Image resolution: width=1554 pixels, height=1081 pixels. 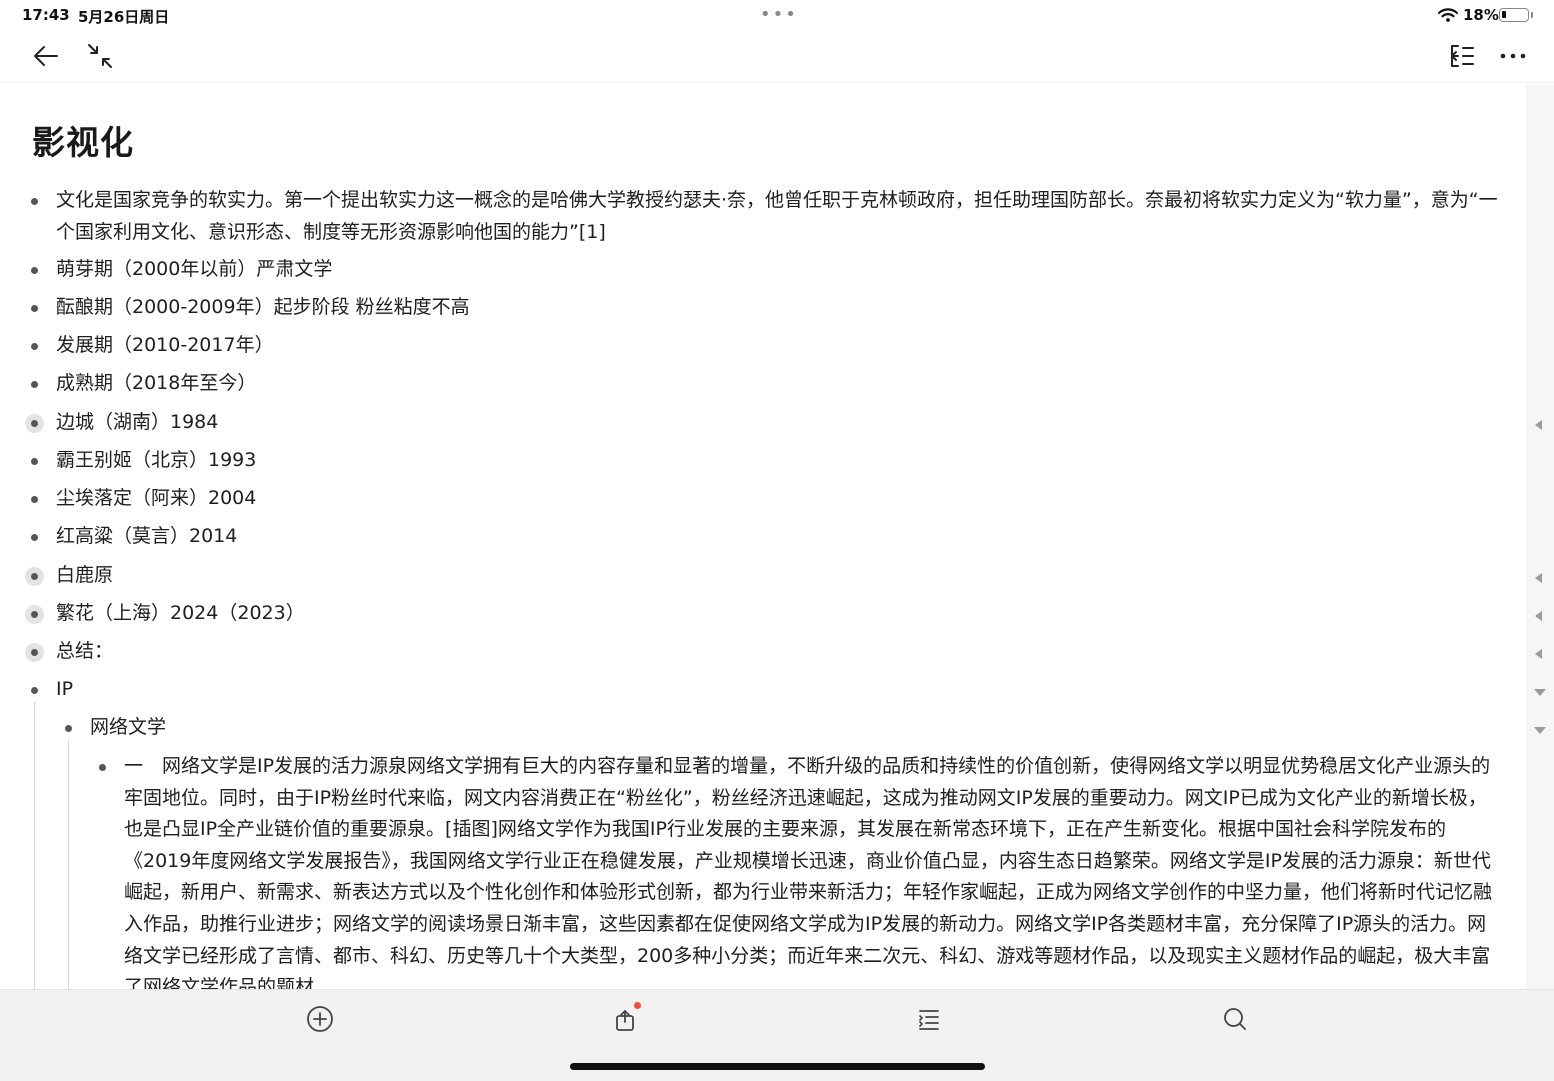 What do you see at coordinates (64, 690) in the screenshot?
I see `outline-item-text: IP` at bounding box center [64, 690].